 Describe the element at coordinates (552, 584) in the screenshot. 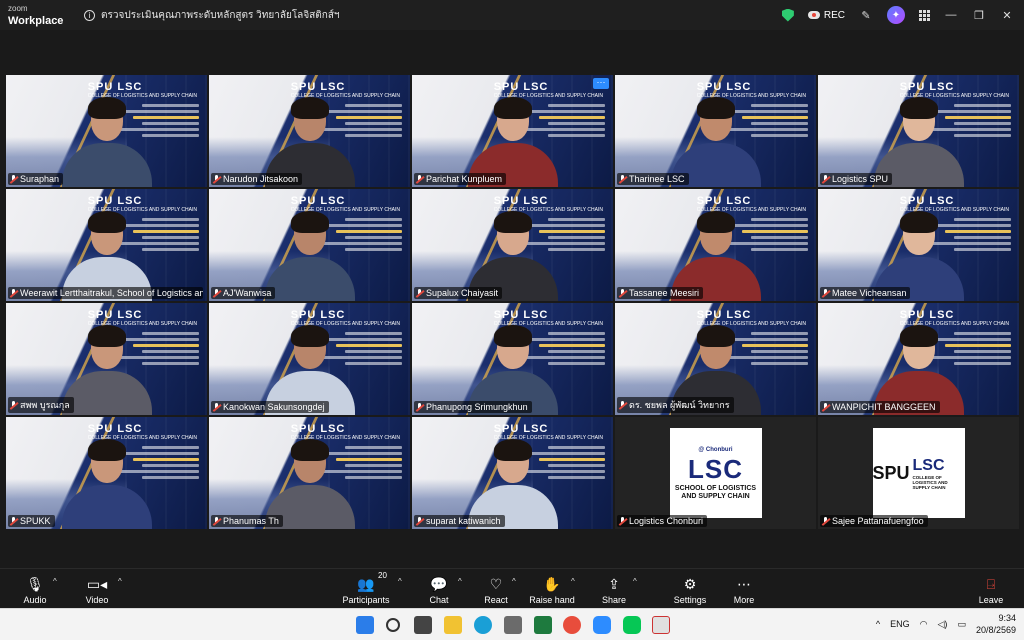

I see `hand-icon: ✋` at that location.